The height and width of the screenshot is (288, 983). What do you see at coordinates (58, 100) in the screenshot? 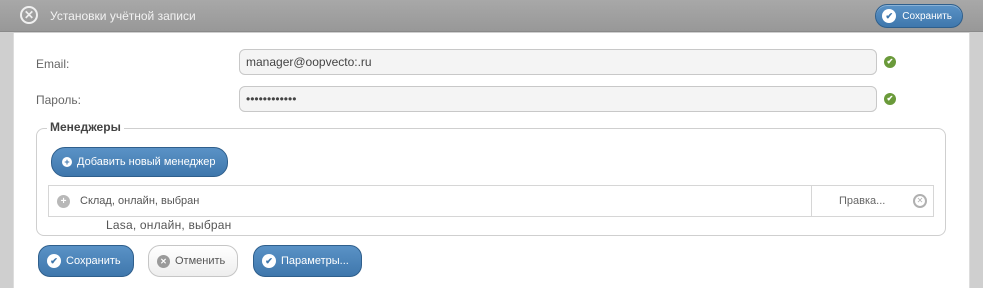
I see `password-label: Пароль:` at bounding box center [58, 100].